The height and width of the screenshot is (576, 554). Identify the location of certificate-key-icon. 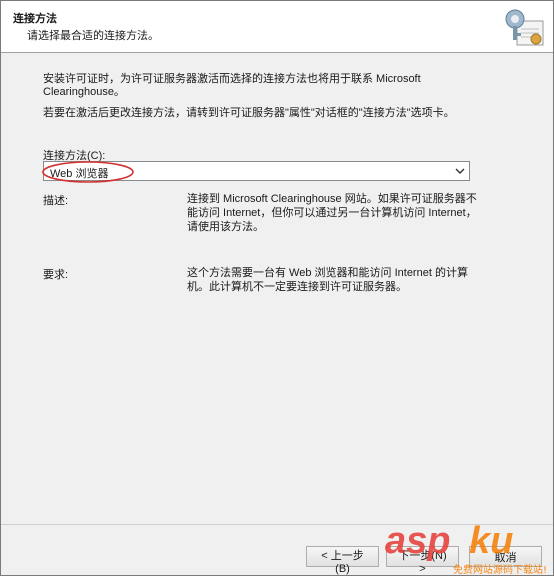
(524, 27).